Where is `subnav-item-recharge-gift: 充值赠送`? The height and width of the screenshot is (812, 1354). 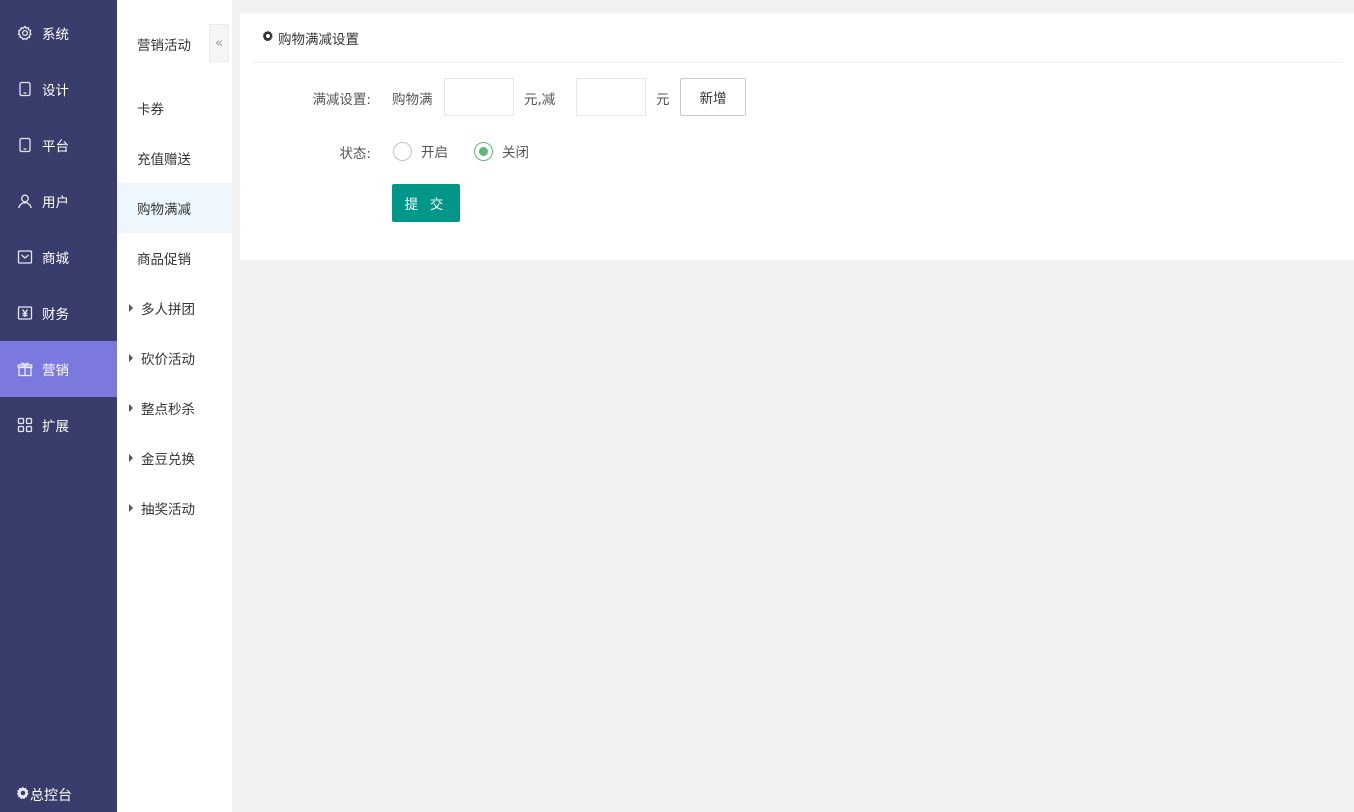
subnav-item-recharge-gift: 充值赠送 is located at coordinates (174, 158).